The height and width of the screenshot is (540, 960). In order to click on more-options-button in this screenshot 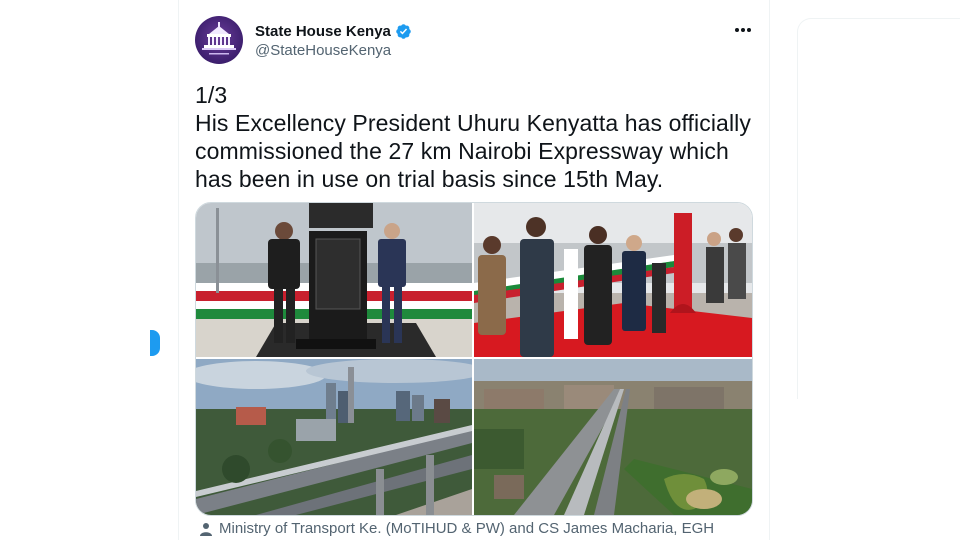, I will do `click(743, 30)`.